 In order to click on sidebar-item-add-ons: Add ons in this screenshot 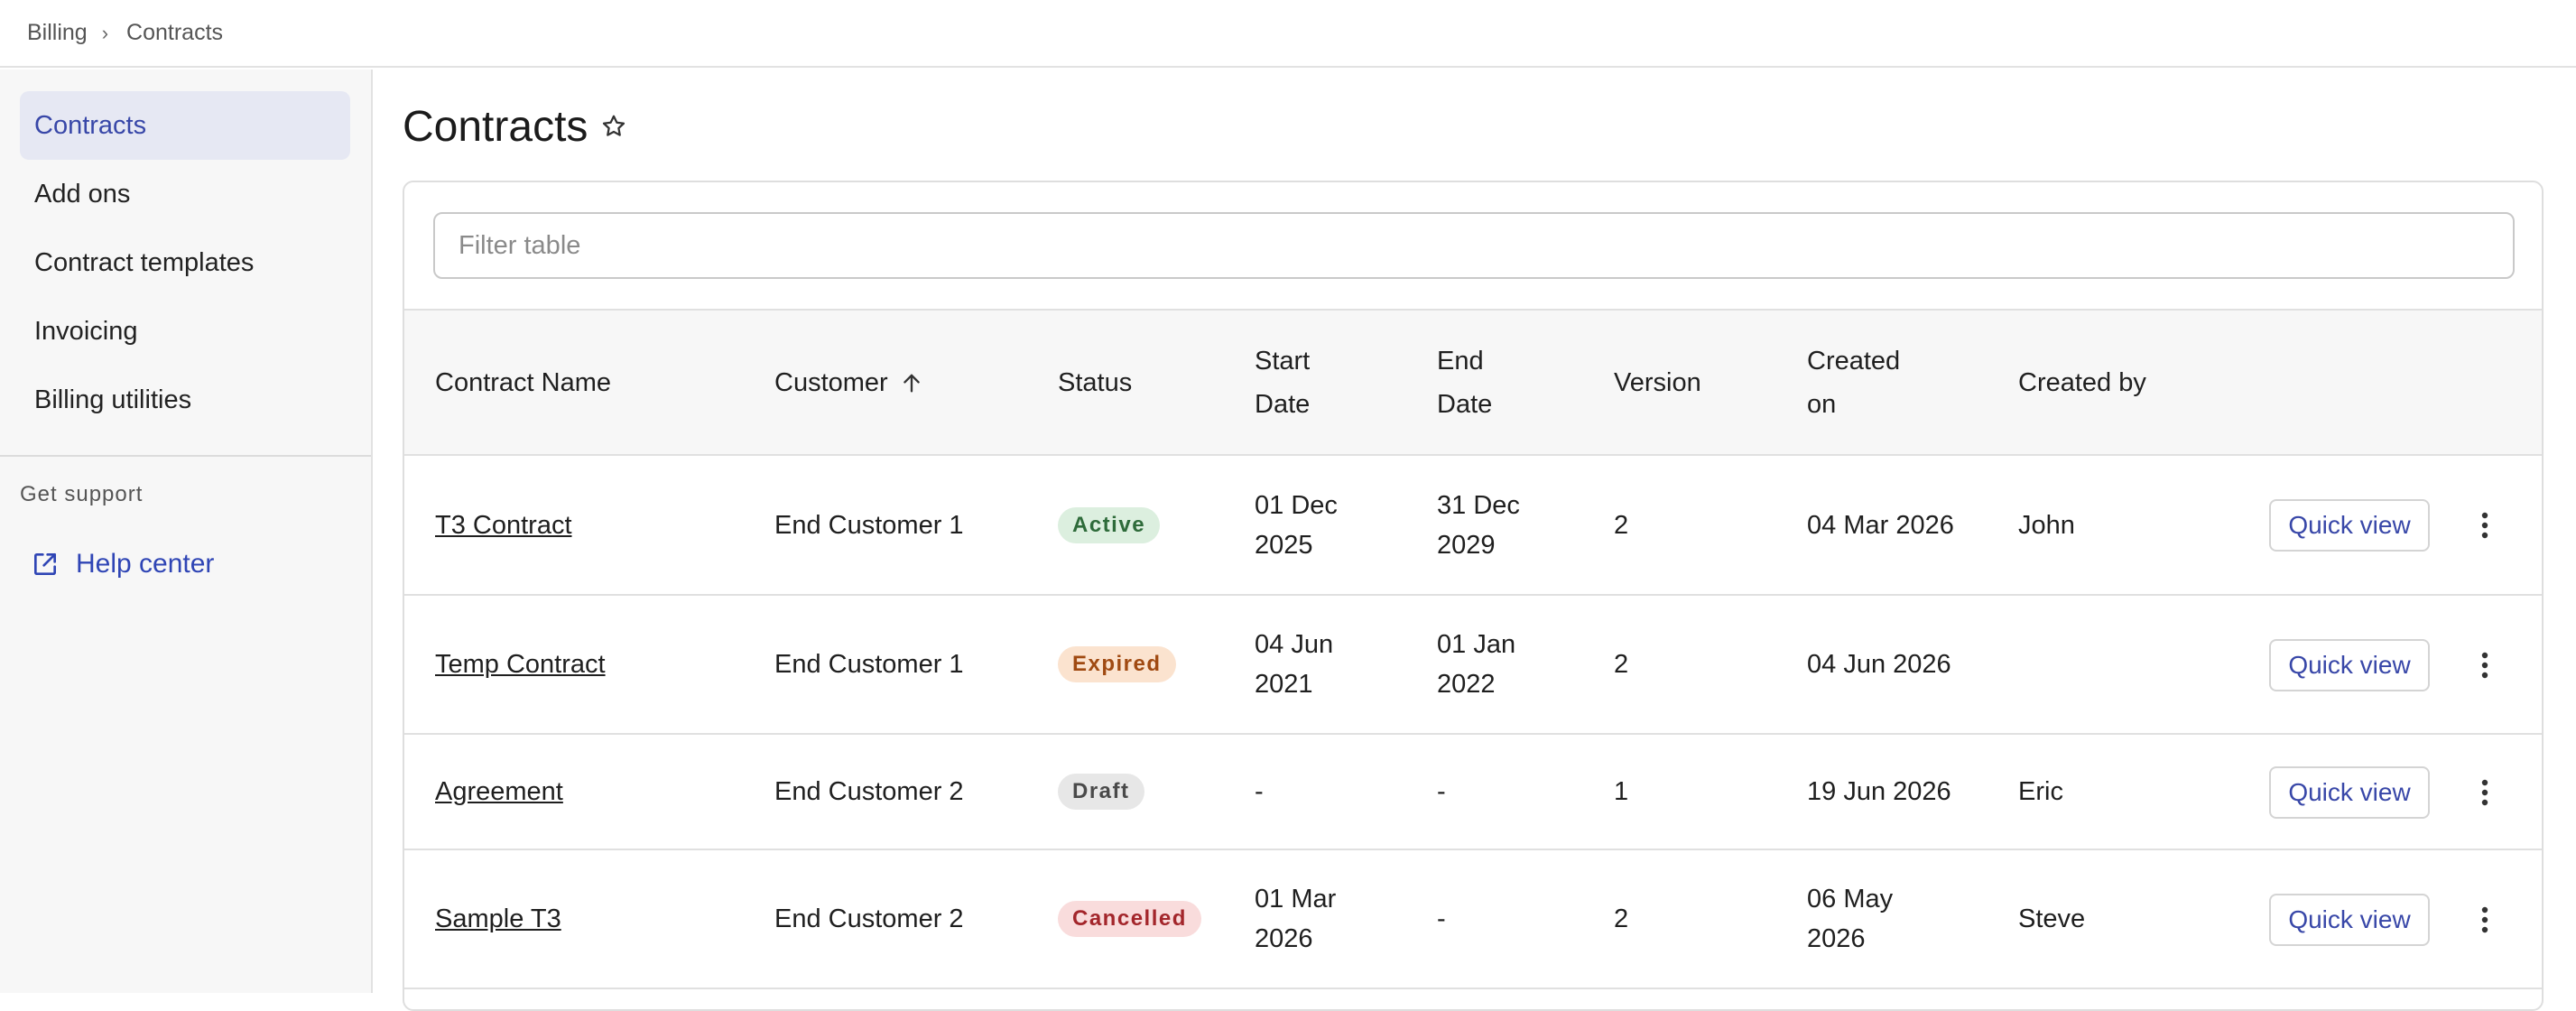, I will do `click(185, 194)`.